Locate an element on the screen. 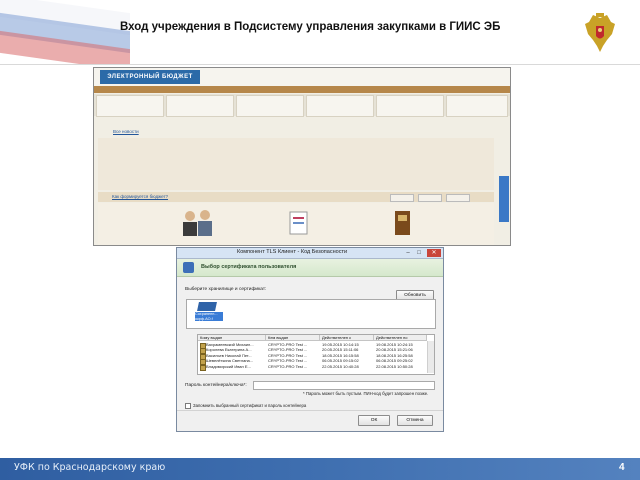  cancel-button: Отмена is located at coordinates (415, 420).